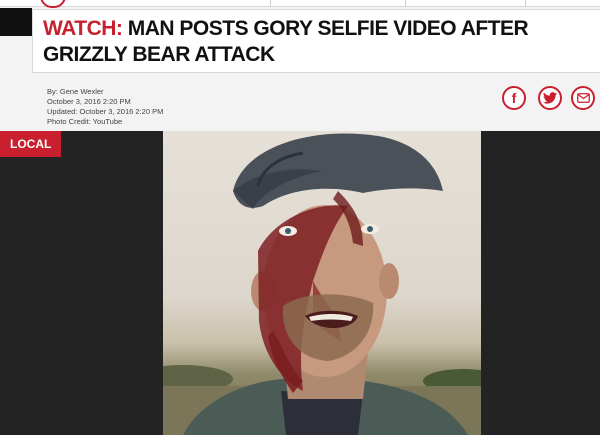 The image size is (600, 435). I want to click on top-nav-bar, so click(300, 4).